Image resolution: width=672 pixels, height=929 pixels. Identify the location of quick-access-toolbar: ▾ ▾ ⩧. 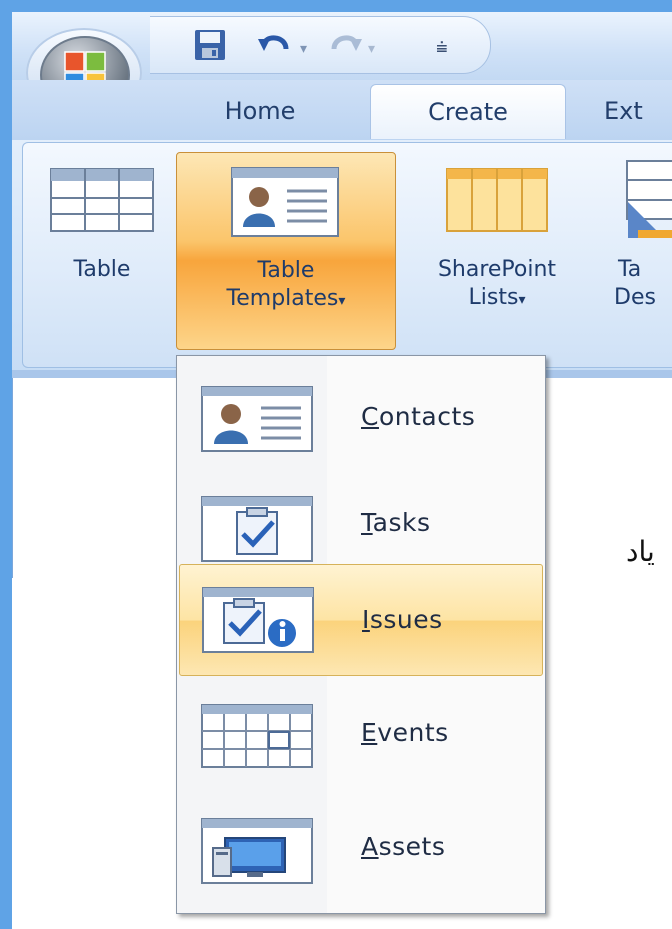
(320, 45).